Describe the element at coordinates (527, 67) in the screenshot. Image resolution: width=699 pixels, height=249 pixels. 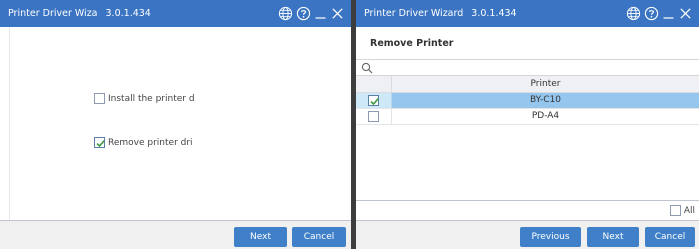
I see `search-input` at that location.